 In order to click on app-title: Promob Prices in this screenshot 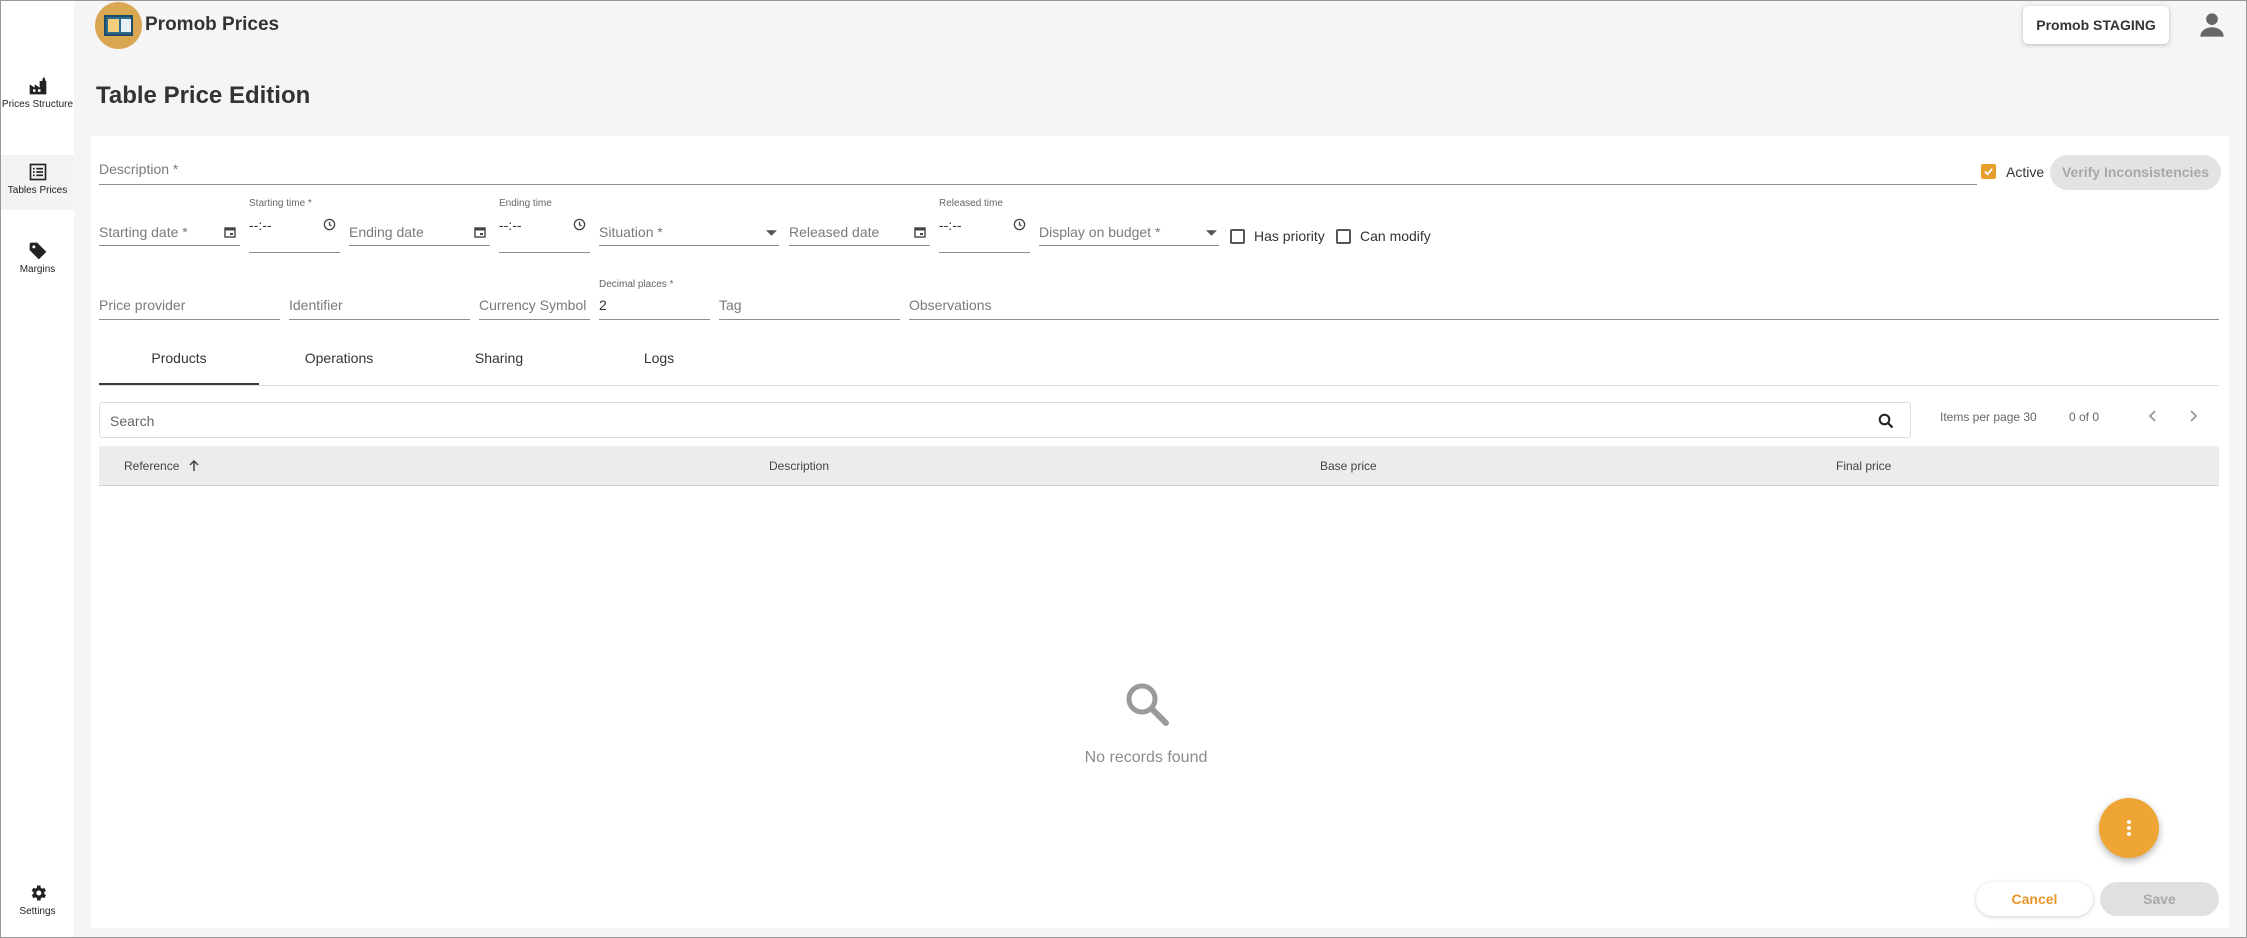, I will do `click(212, 24)`.